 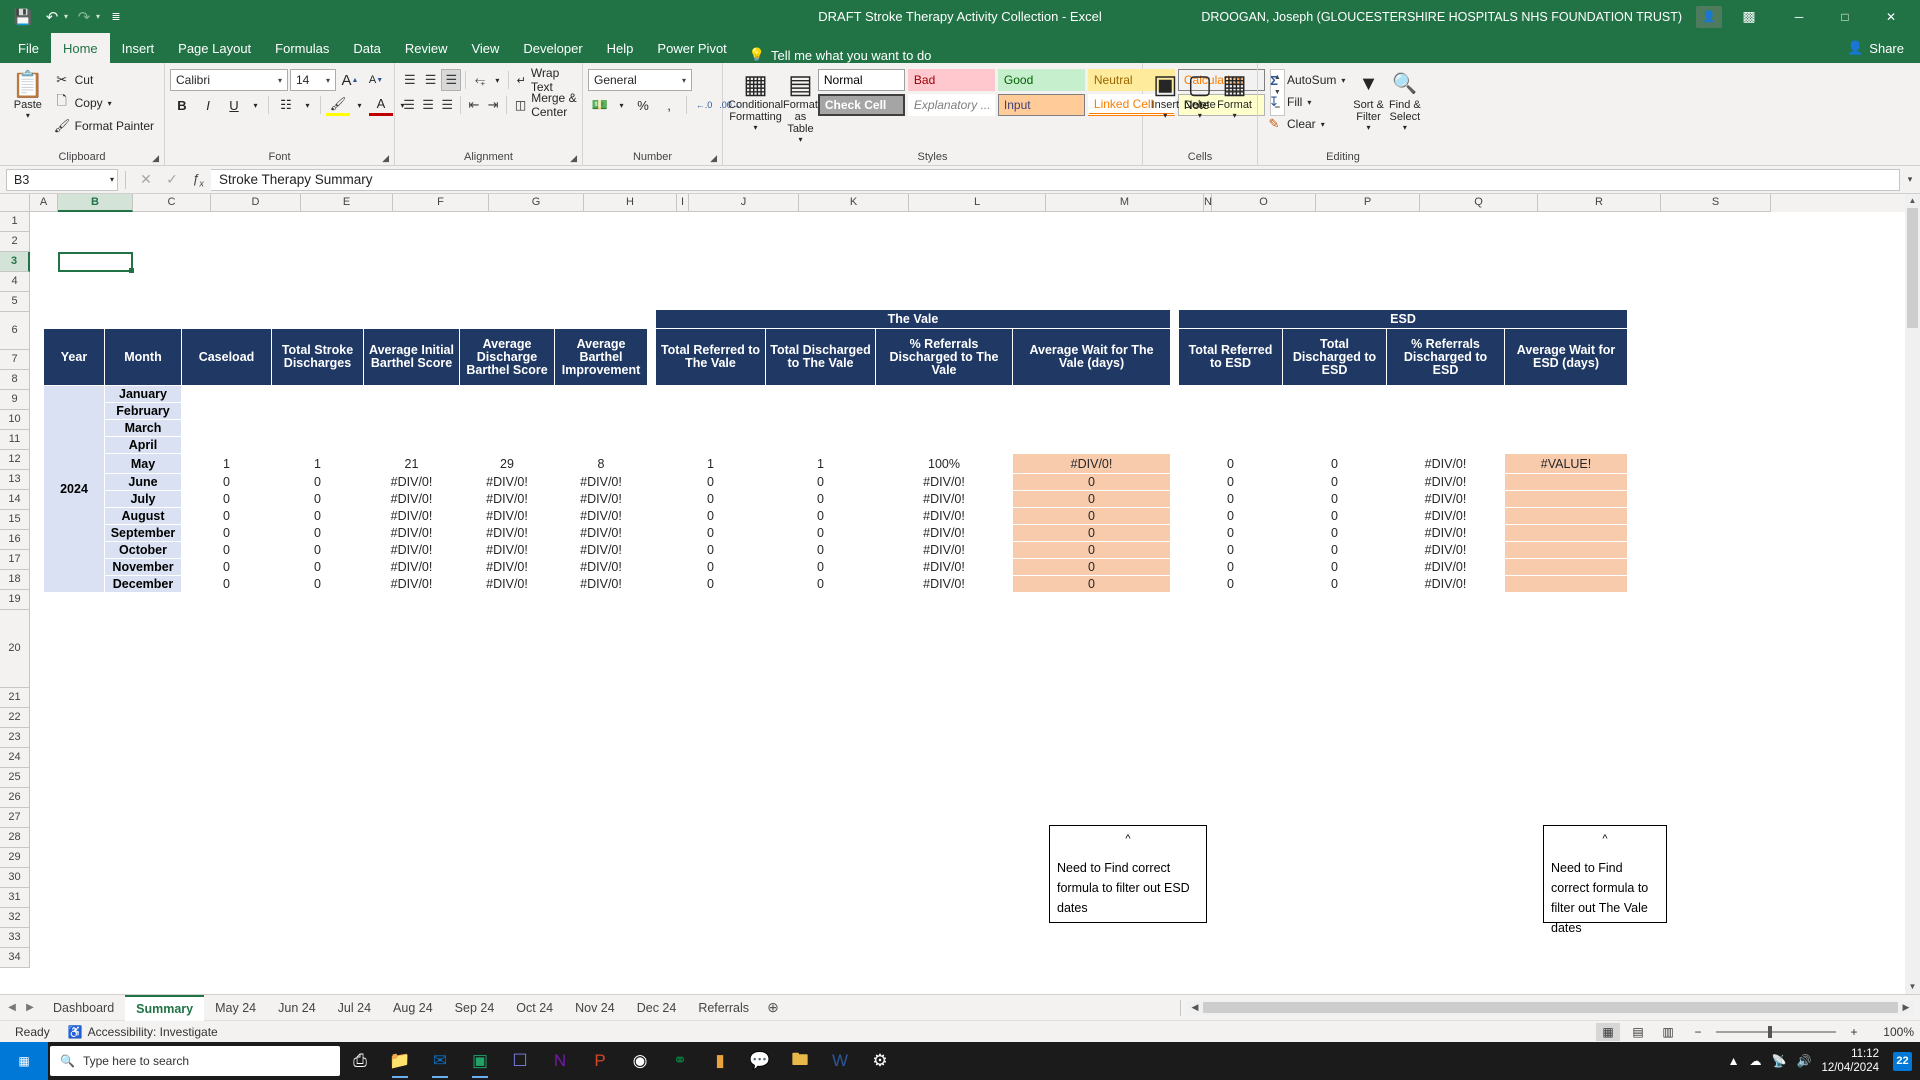 I want to click on row-header-27: 27, so click(x=15, y=818).